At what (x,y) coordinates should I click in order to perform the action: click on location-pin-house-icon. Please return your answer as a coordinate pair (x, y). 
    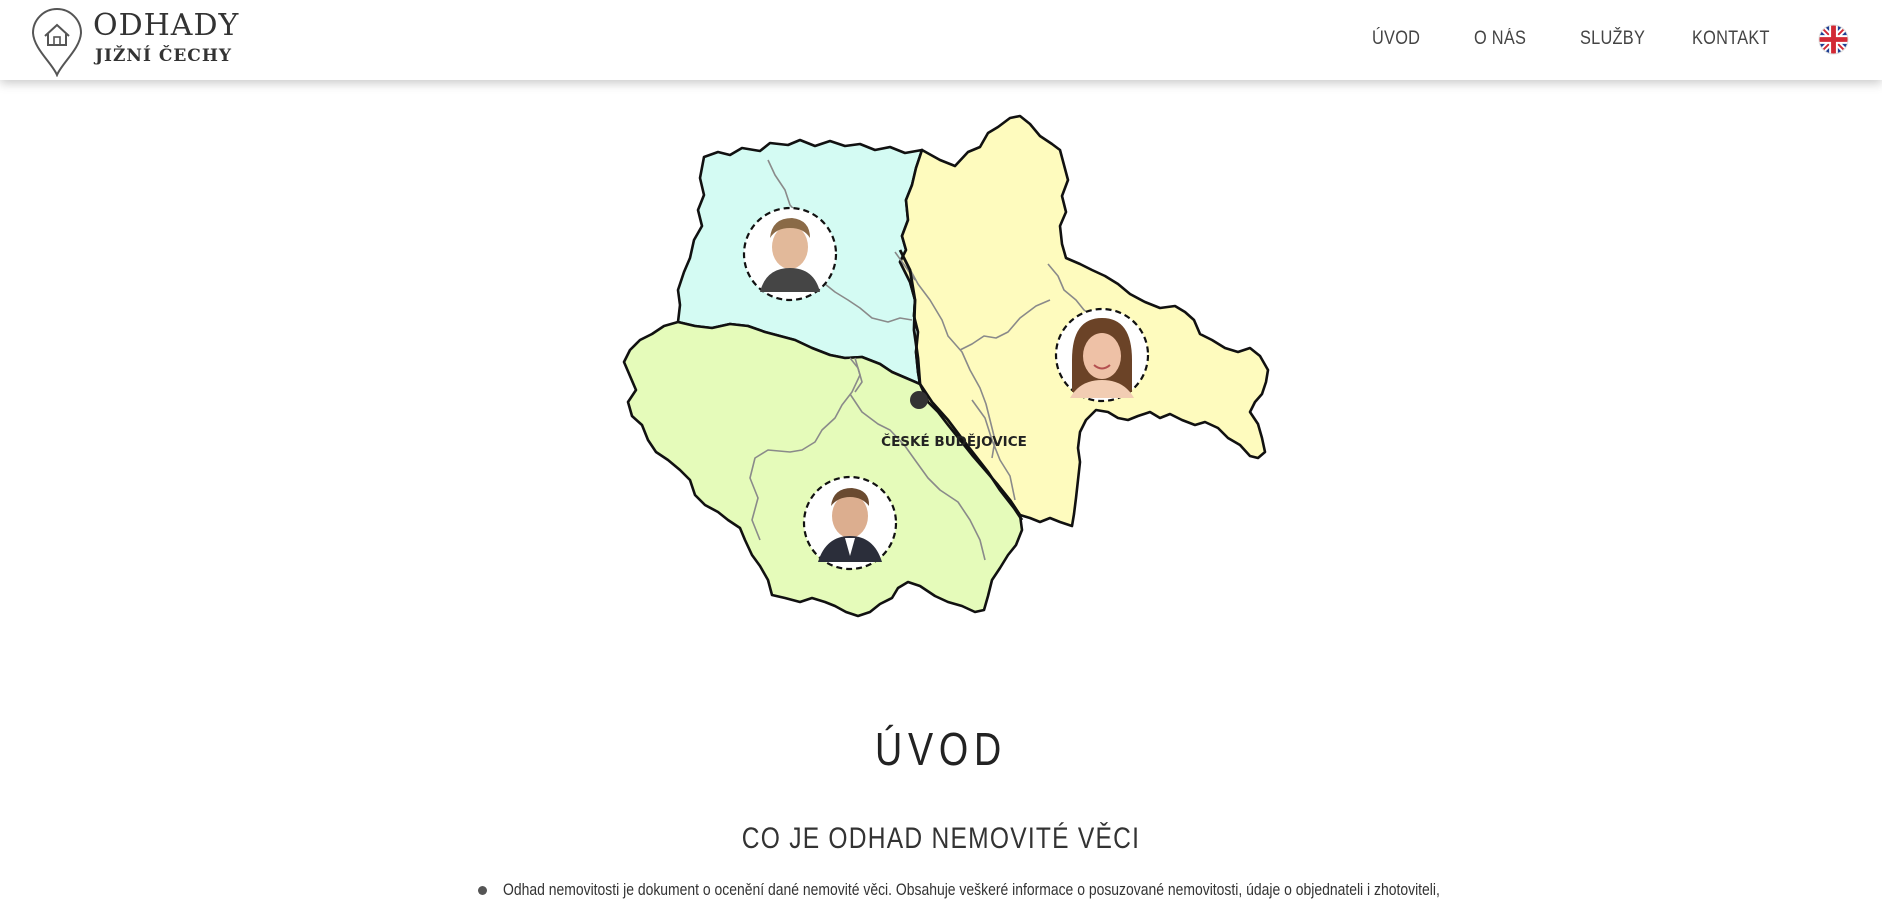
    Looking at the image, I should click on (57, 42).